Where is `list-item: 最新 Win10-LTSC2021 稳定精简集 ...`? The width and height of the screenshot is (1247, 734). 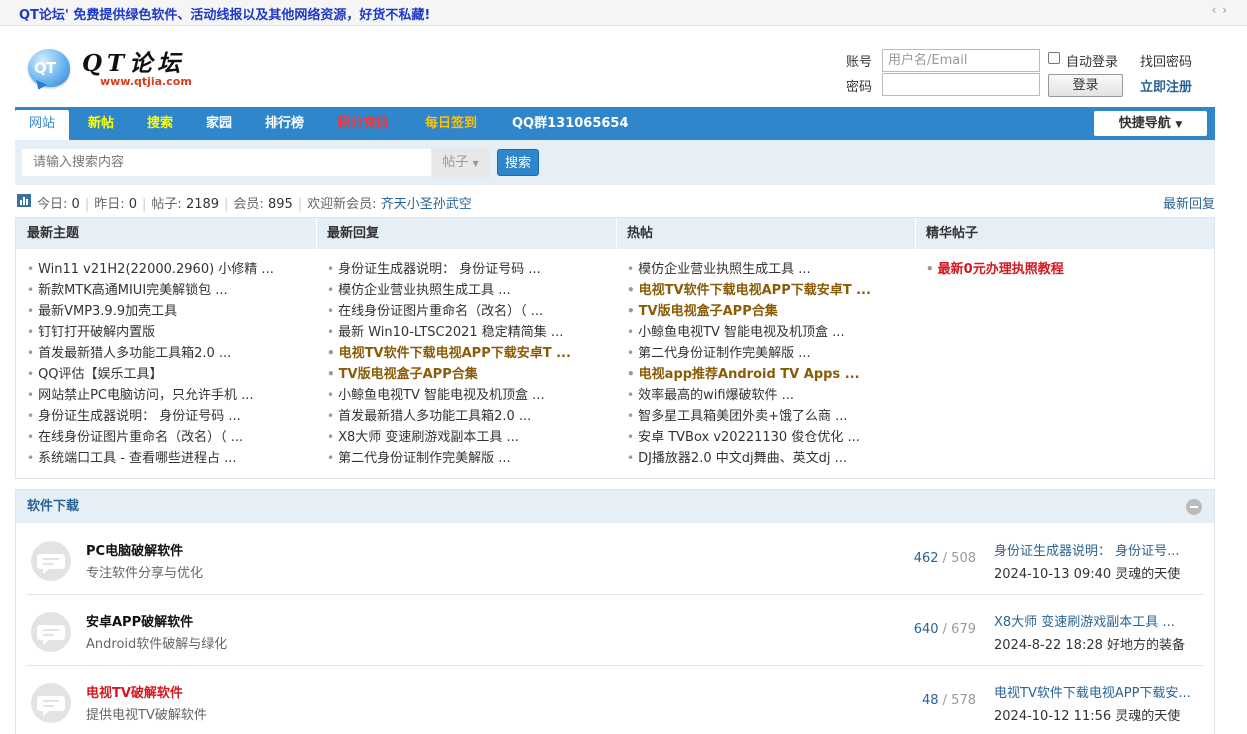 list-item: 最新 Win10-LTSC2021 稳定精简集 ... is located at coordinates (449, 332).